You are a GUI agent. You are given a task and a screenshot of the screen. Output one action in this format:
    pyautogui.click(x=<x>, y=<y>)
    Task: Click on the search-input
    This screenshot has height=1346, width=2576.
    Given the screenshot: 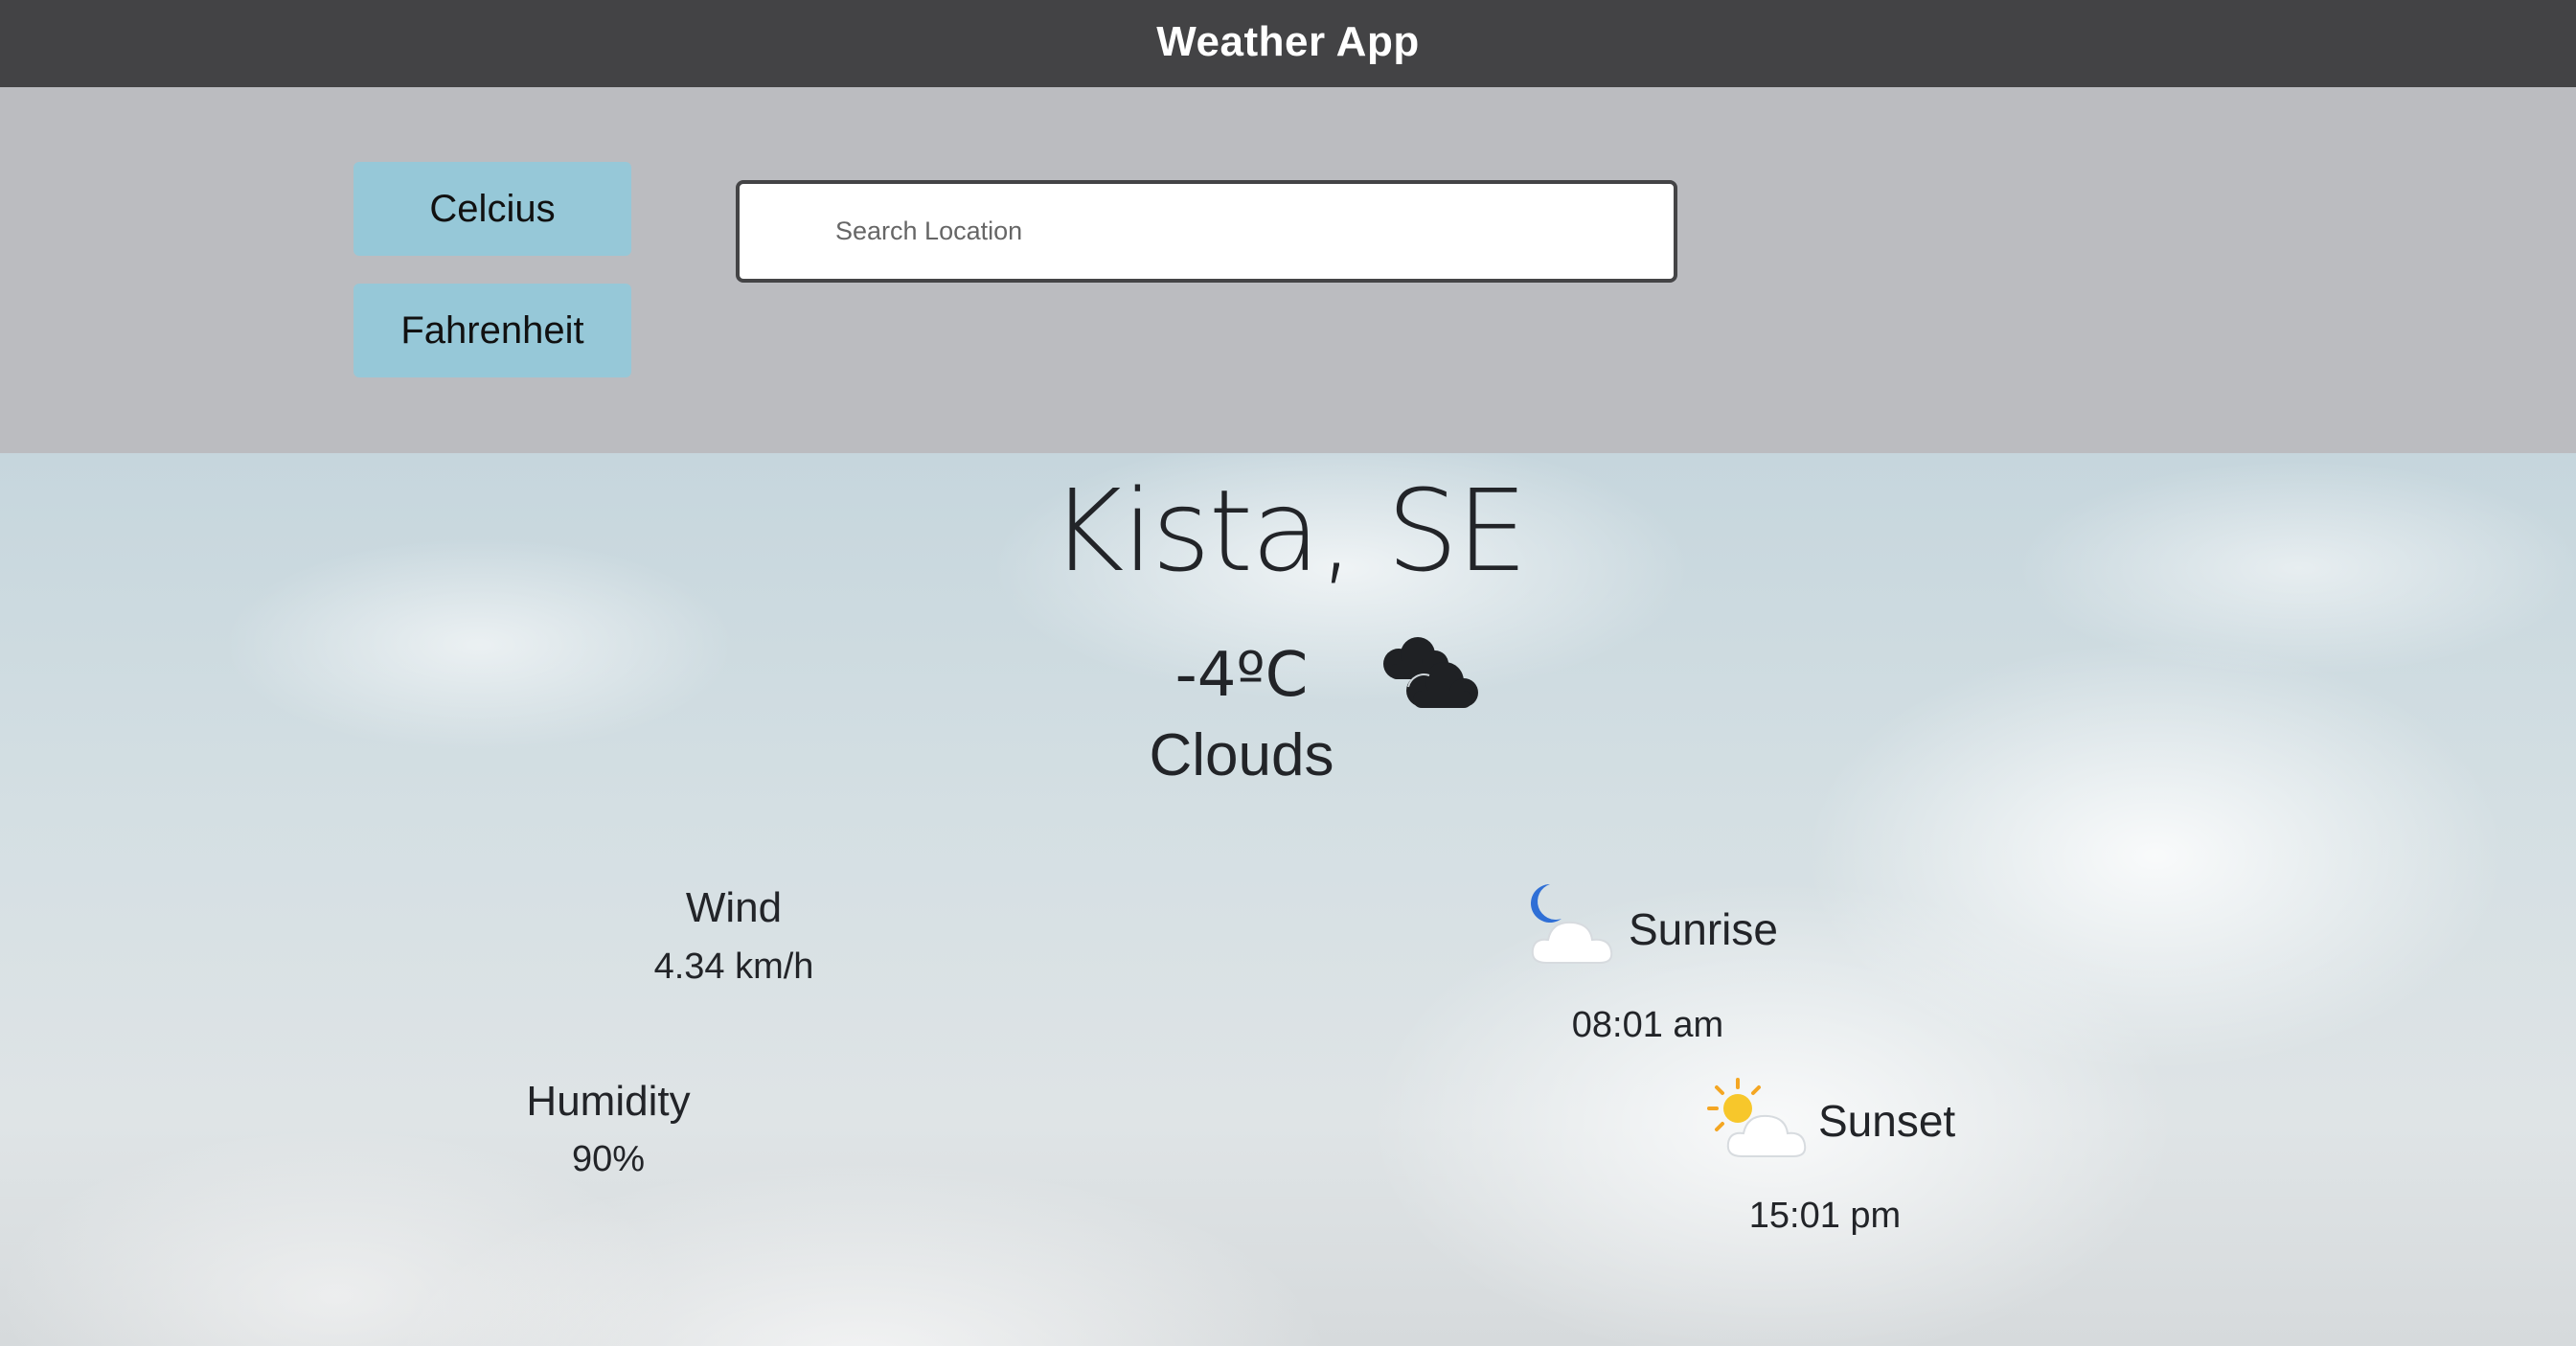 What is the action you would take?
    pyautogui.click(x=1207, y=231)
    